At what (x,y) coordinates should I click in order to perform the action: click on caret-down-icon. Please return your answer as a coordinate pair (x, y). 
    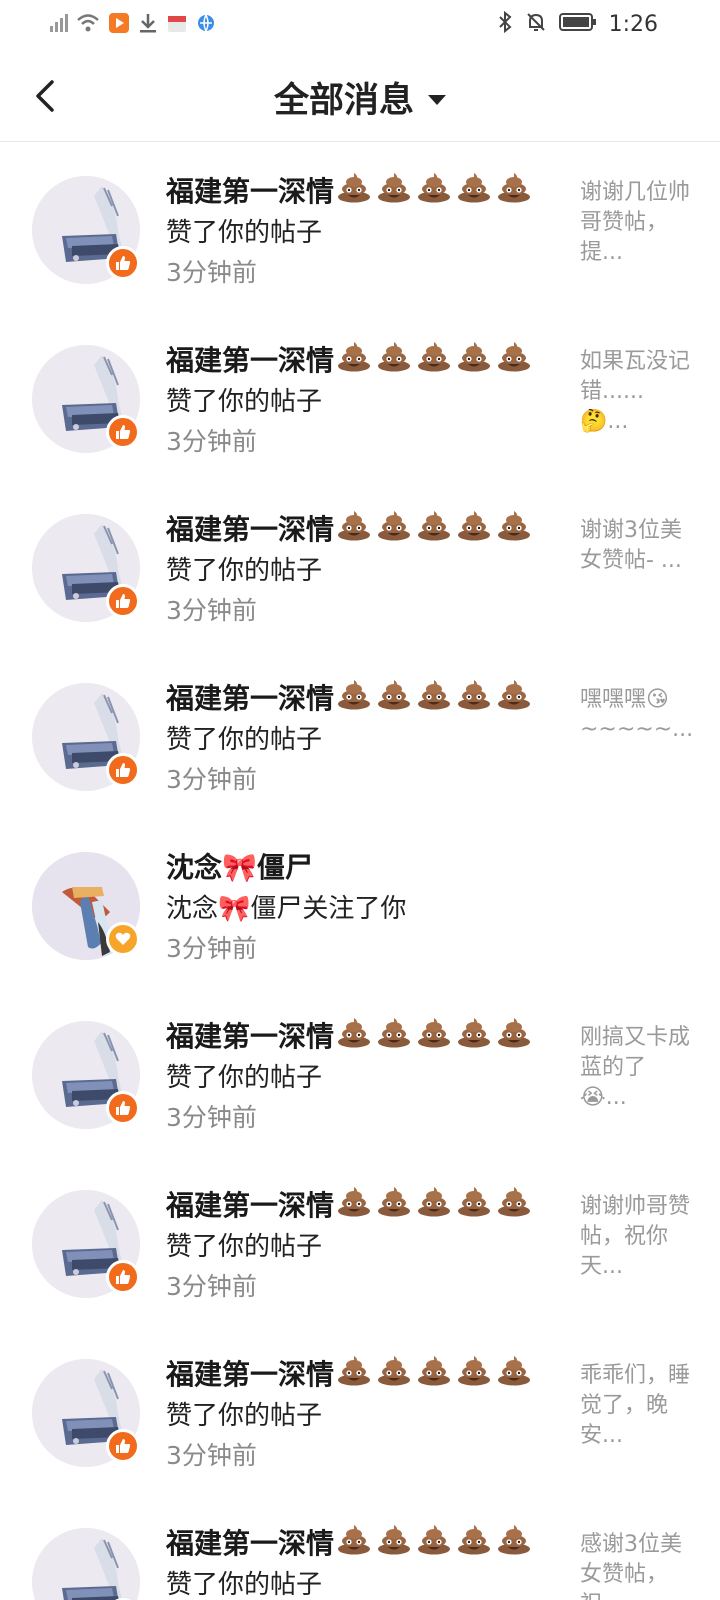
    Looking at the image, I should click on (437, 99).